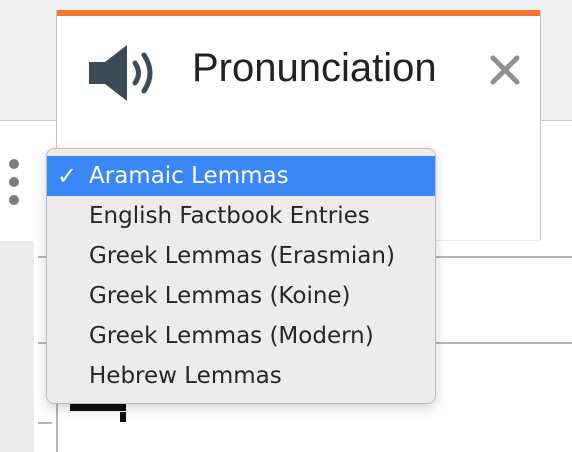  Describe the element at coordinates (229, 216) in the screenshot. I see `dropdown-item-label: English Factbook Entries` at that location.